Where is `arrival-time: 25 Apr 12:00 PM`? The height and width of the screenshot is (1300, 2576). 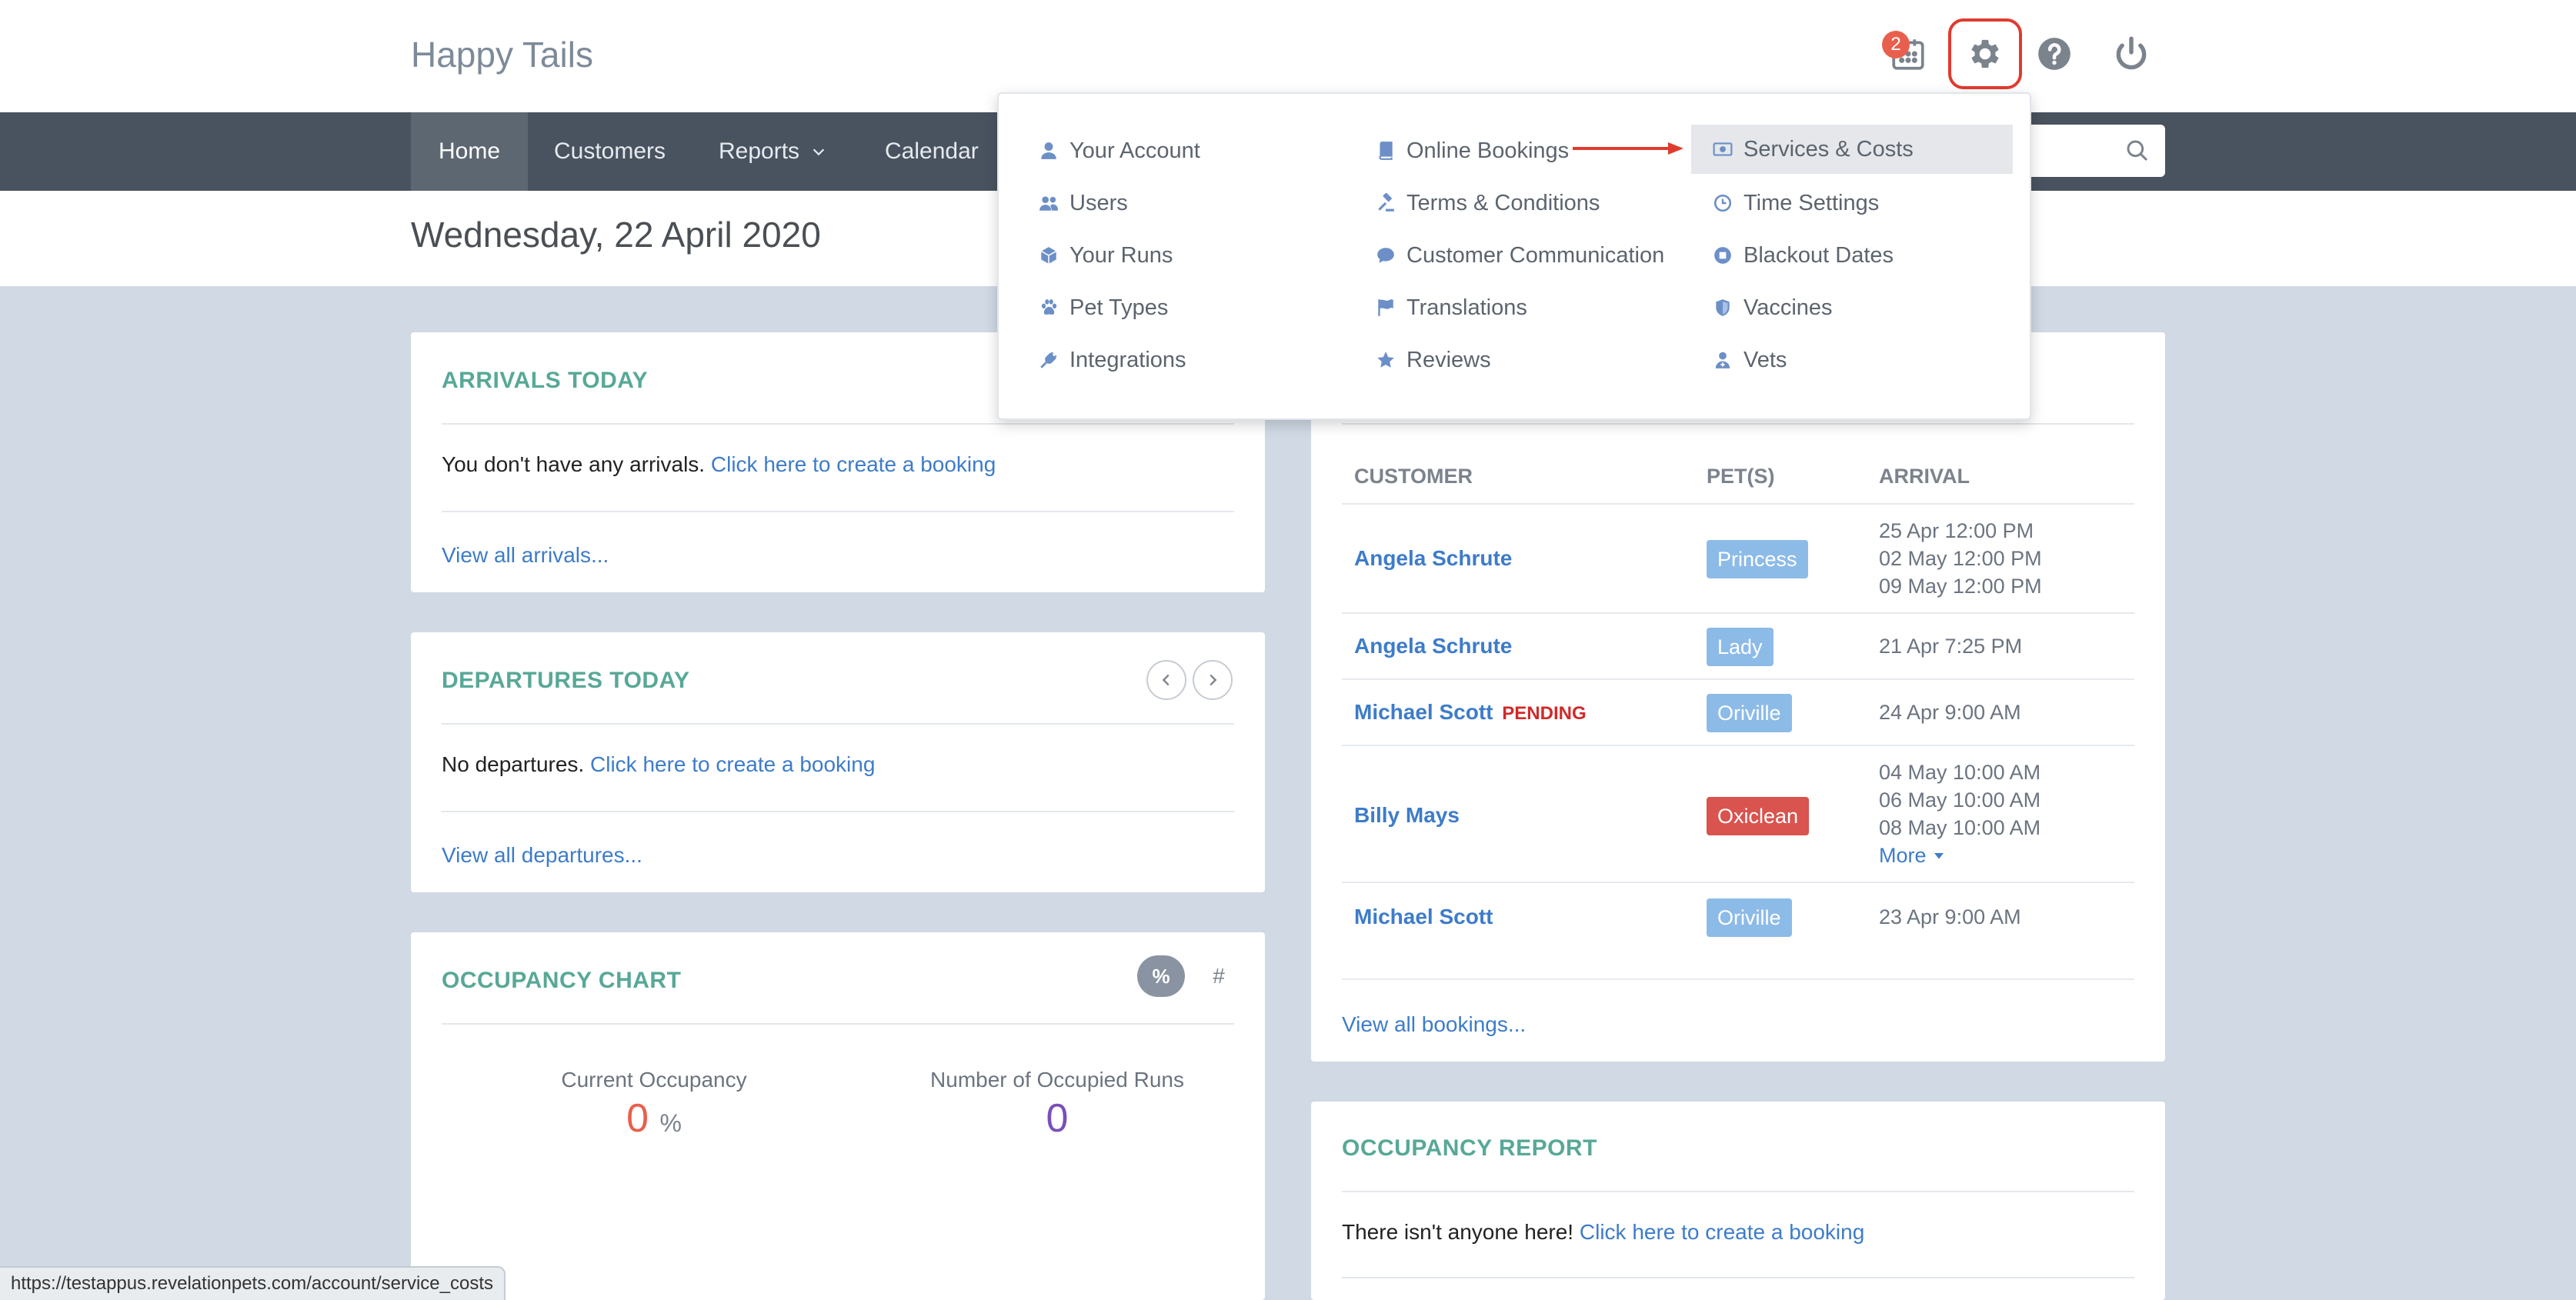
arrival-time: 25 Apr 12:00 PM is located at coordinates (1957, 530).